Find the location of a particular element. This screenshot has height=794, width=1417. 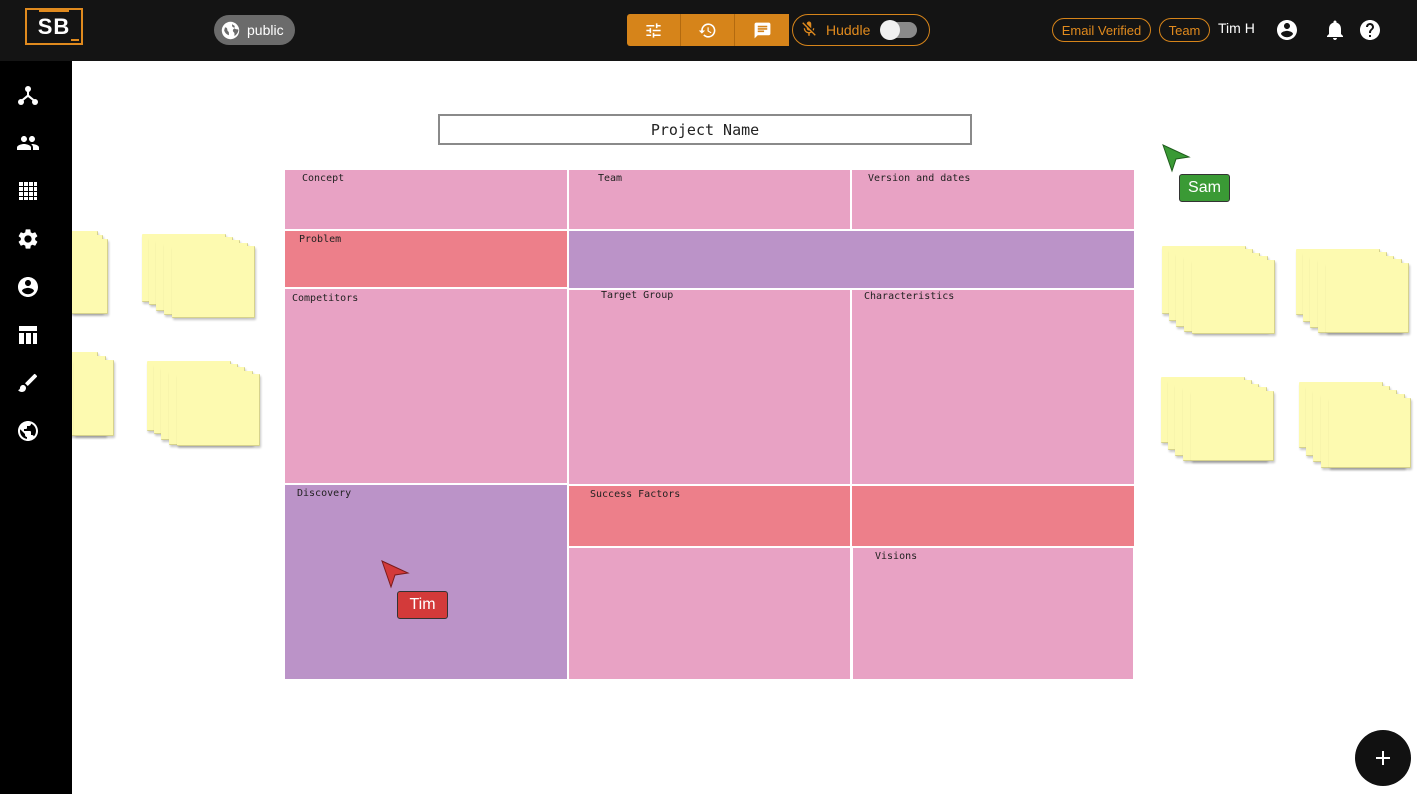

settings-tune-button is located at coordinates (654, 30).